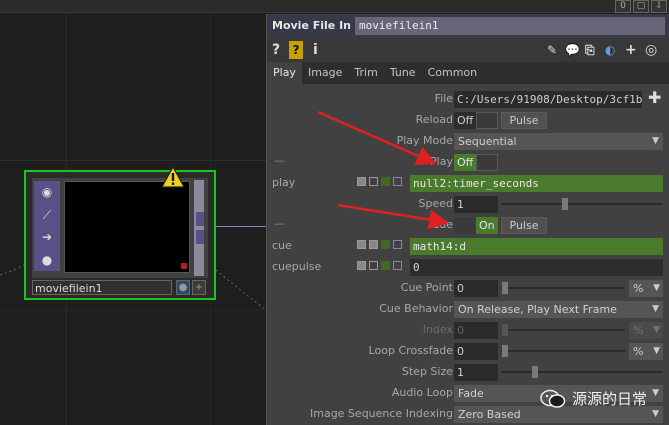 This screenshot has width=669, height=425. Describe the element at coordinates (102, 287) in the screenshot. I see `node-name-label: moviefilein1` at that location.